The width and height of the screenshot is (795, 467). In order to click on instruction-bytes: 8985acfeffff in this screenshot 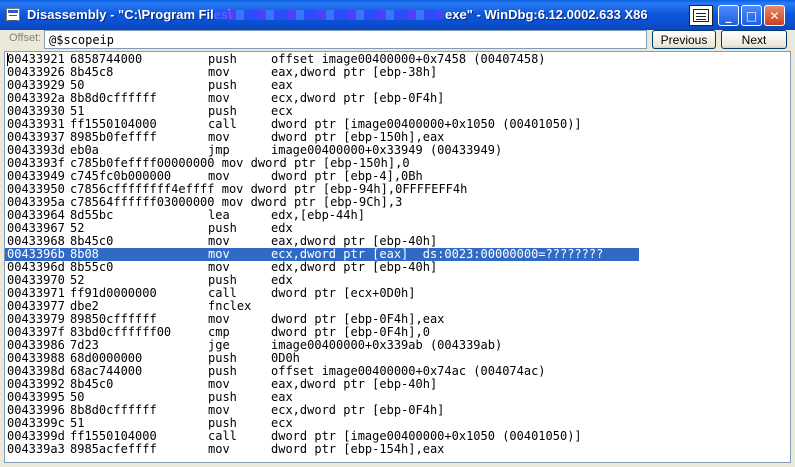, I will do `click(113, 449)`.